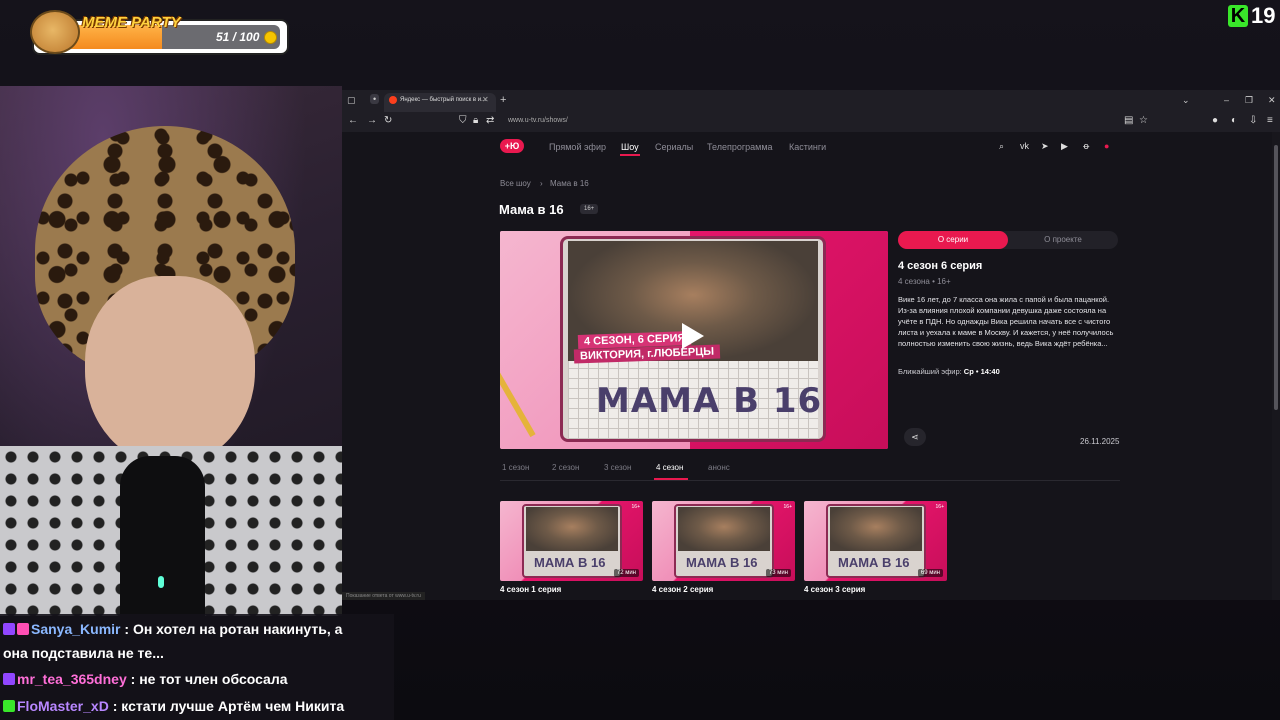 The height and width of the screenshot is (720, 1280). What do you see at coordinates (213, 679) in the screenshot?
I see `chat-text: не тот член обсосала` at bounding box center [213, 679].